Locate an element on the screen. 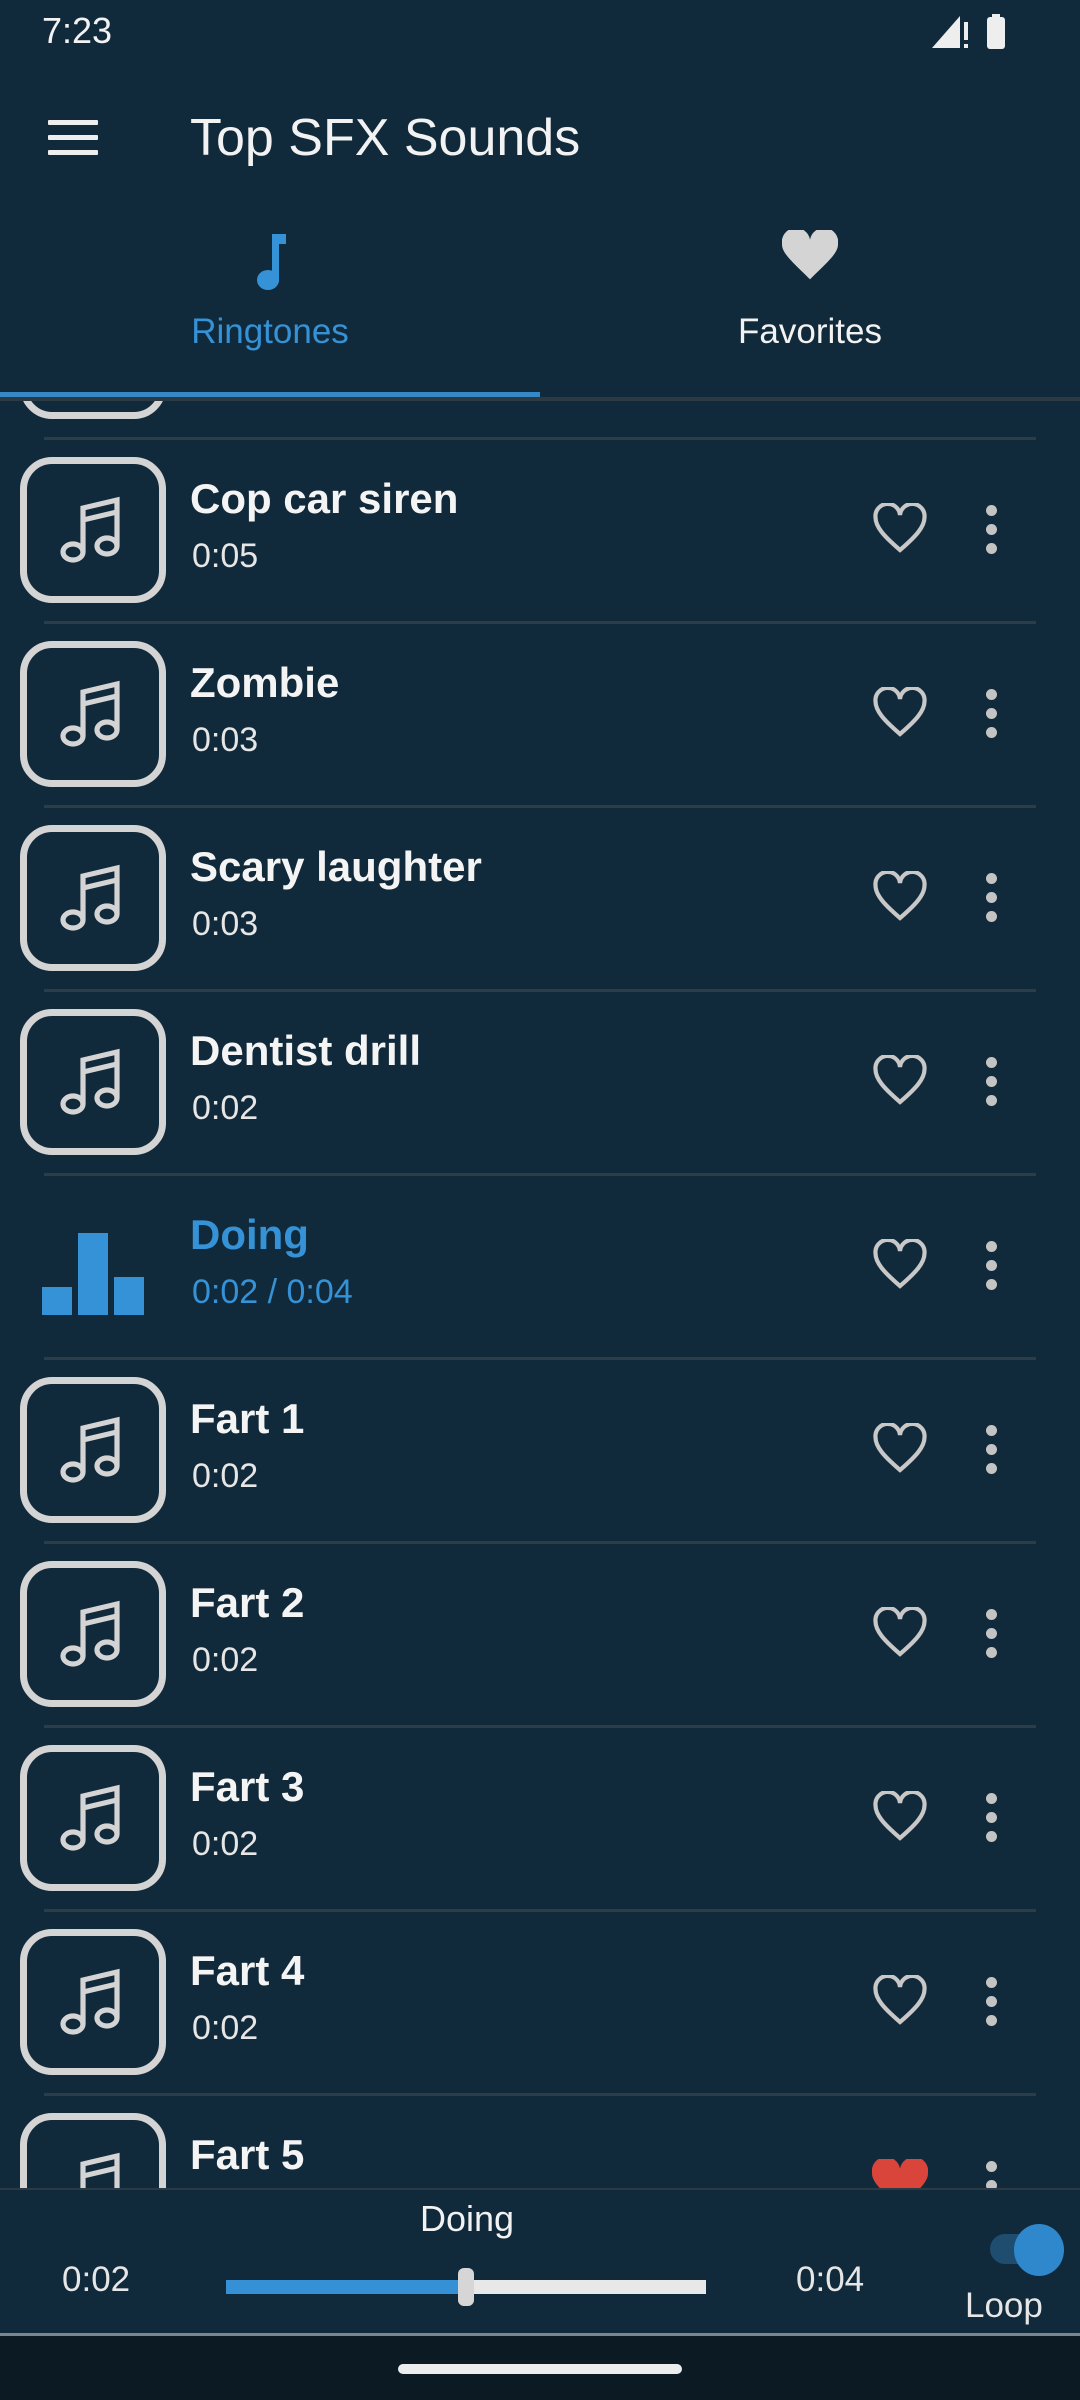  total-time: 0:04 is located at coordinates (830, 2279).